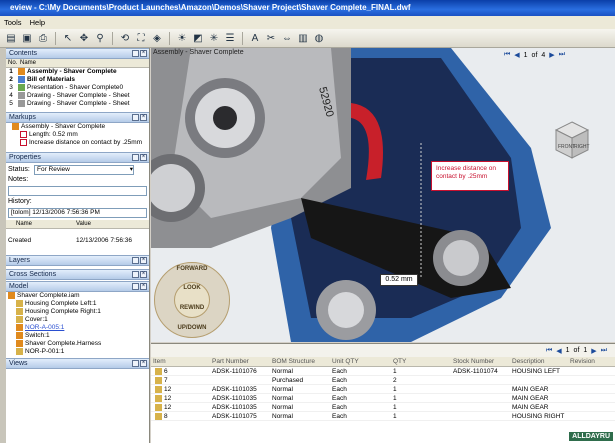  I want to click on contents-item: 1 Assembly - Shaver Complete, so click(77, 72).